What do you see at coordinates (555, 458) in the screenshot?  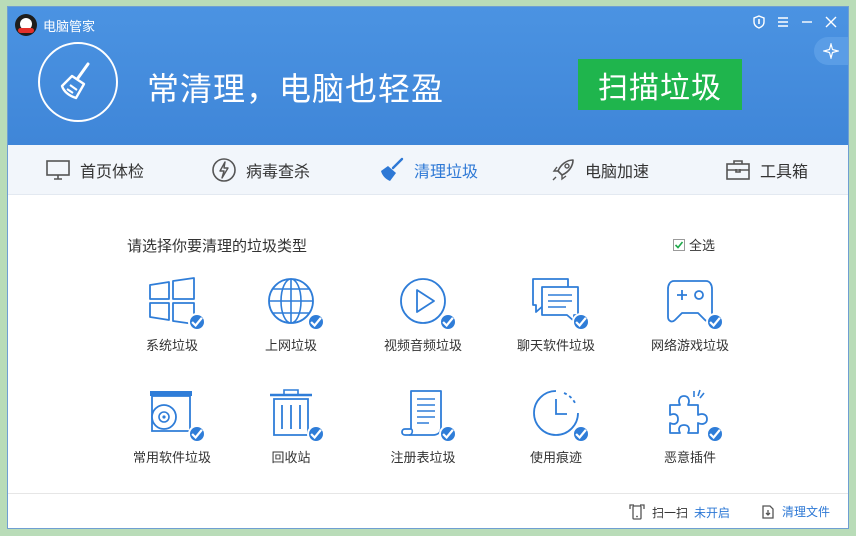 I see `tile-label: 使用痕迹` at bounding box center [555, 458].